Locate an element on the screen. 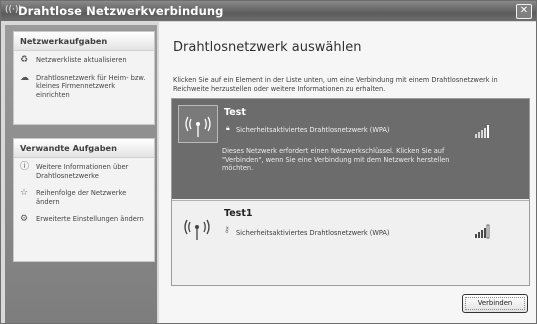 The image size is (537, 324). refresh-icon: ♻ is located at coordinates (24, 60).